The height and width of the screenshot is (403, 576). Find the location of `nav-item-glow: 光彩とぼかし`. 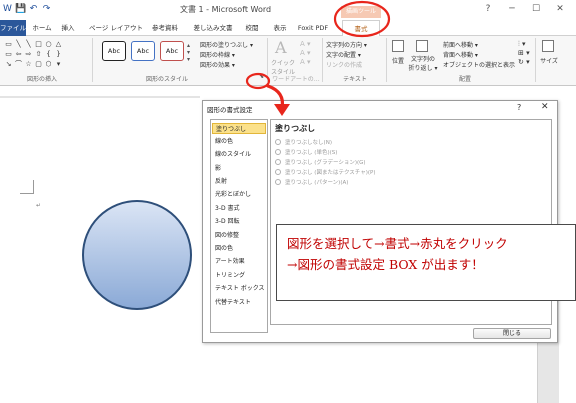

nav-item-glow: 光彩とぼかし is located at coordinates (239, 194).